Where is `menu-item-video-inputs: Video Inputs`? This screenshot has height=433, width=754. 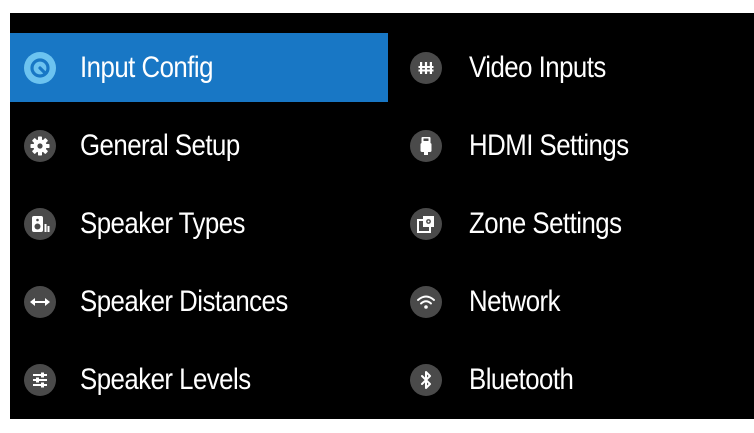
menu-item-video-inputs: Video Inputs is located at coordinates (571, 67).